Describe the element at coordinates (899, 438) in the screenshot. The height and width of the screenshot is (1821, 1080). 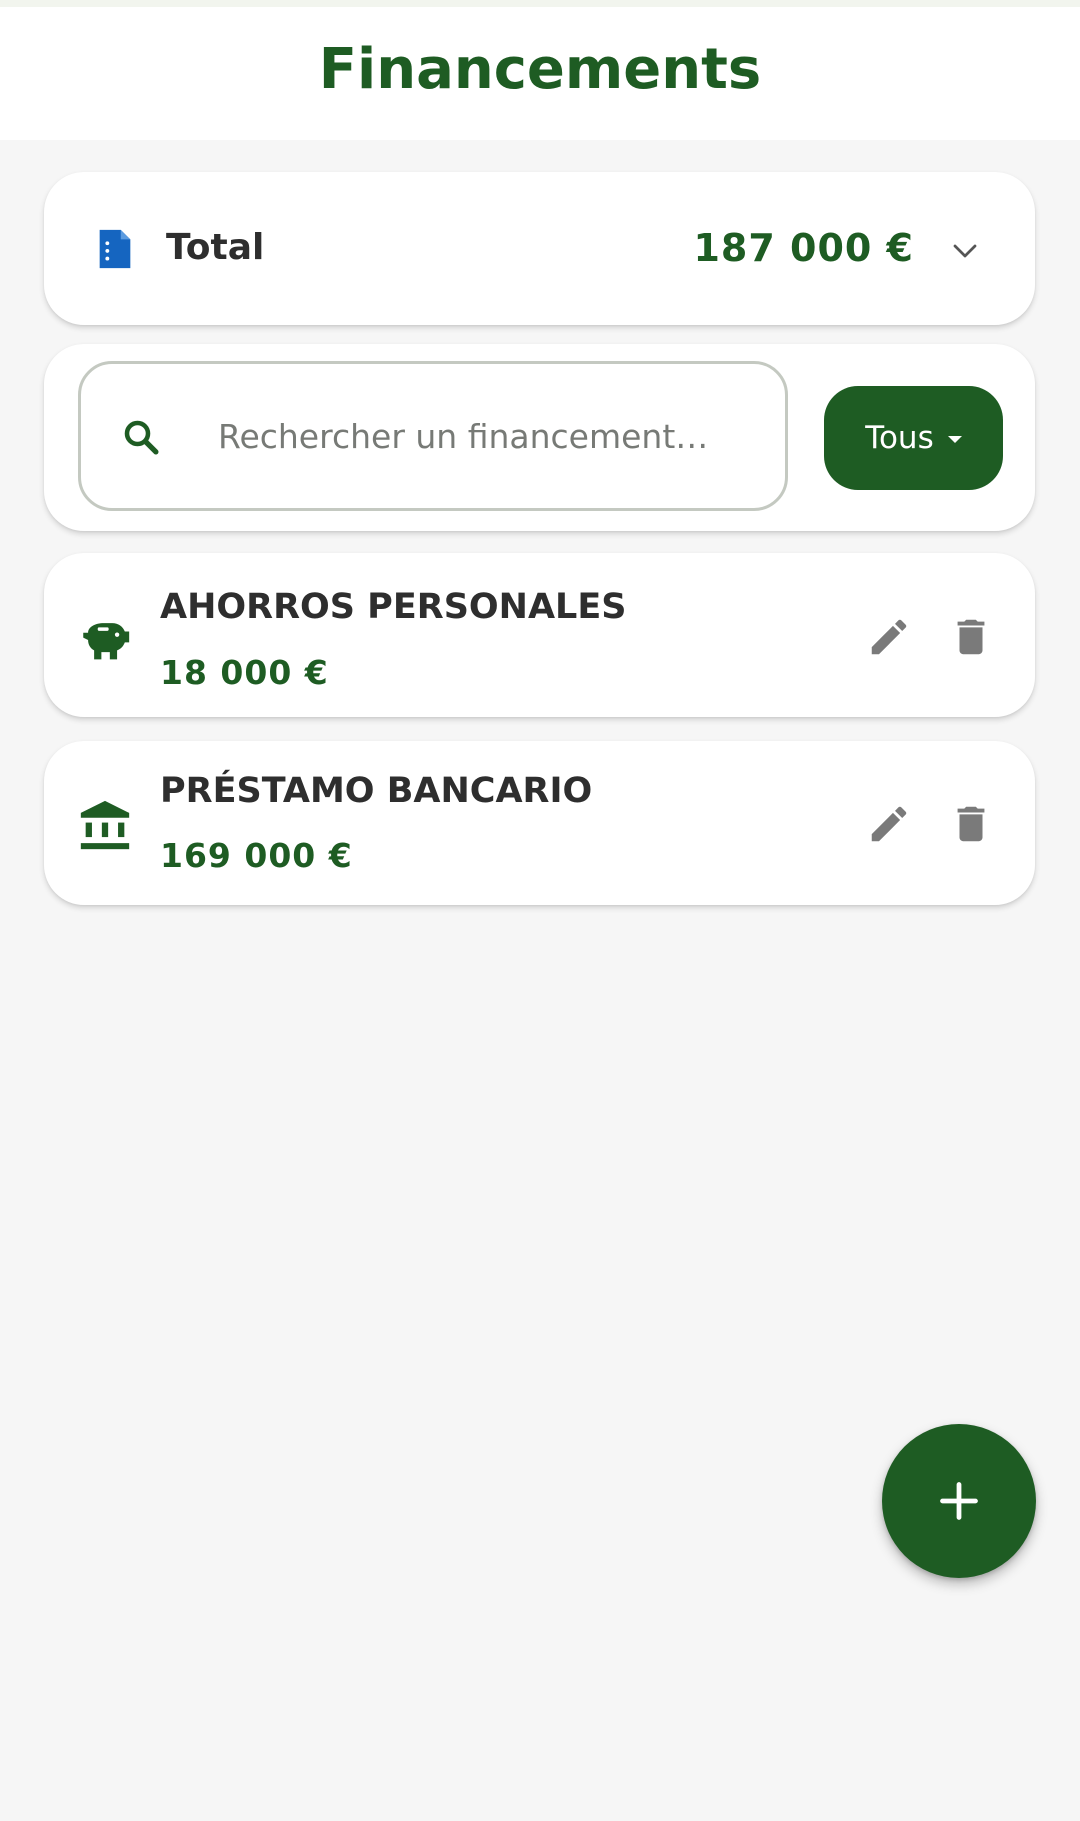
I see `filter-label: Tous` at that location.